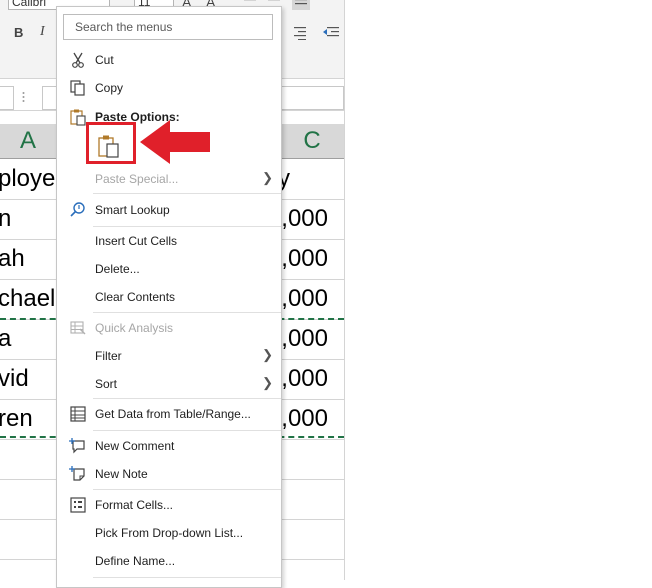  I want to click on menu-item-label: Sort, so click(106, 384).